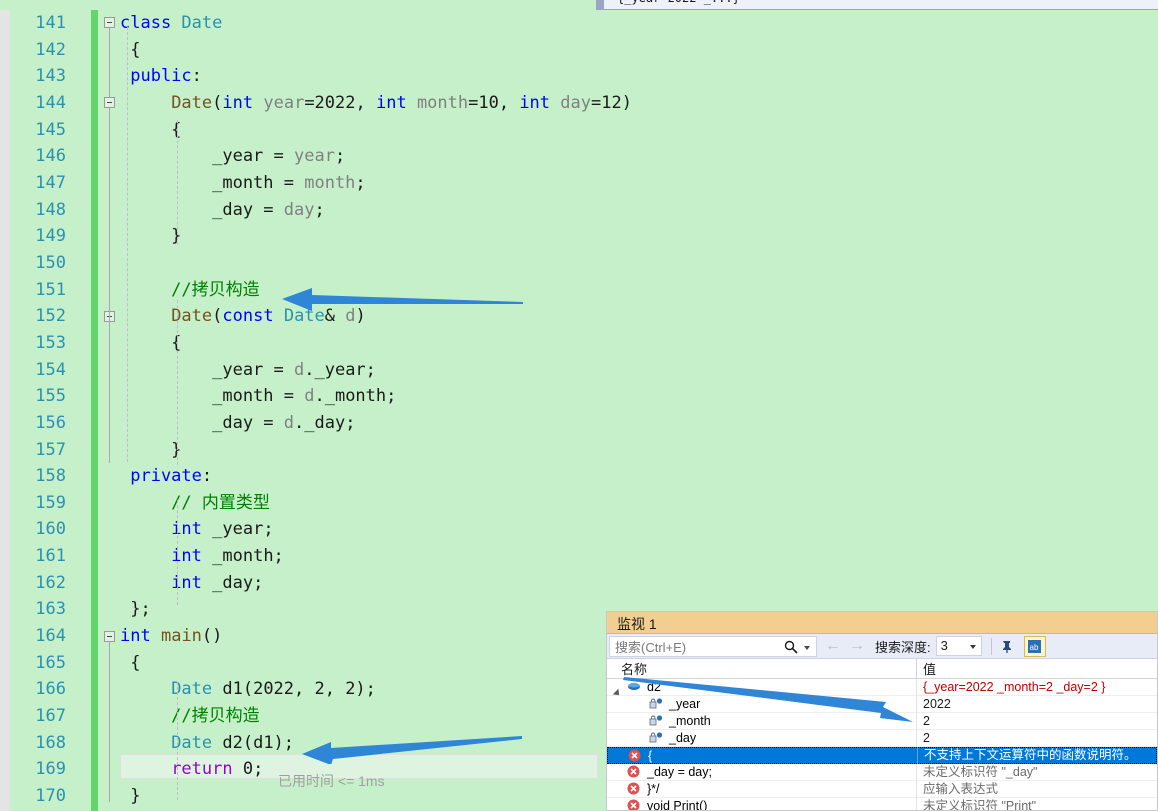 The height and width of the screenshot is (811, 1158). Describe the element at coordinates (335, 316) in the screenshot. I see `code-token: &` at that location.